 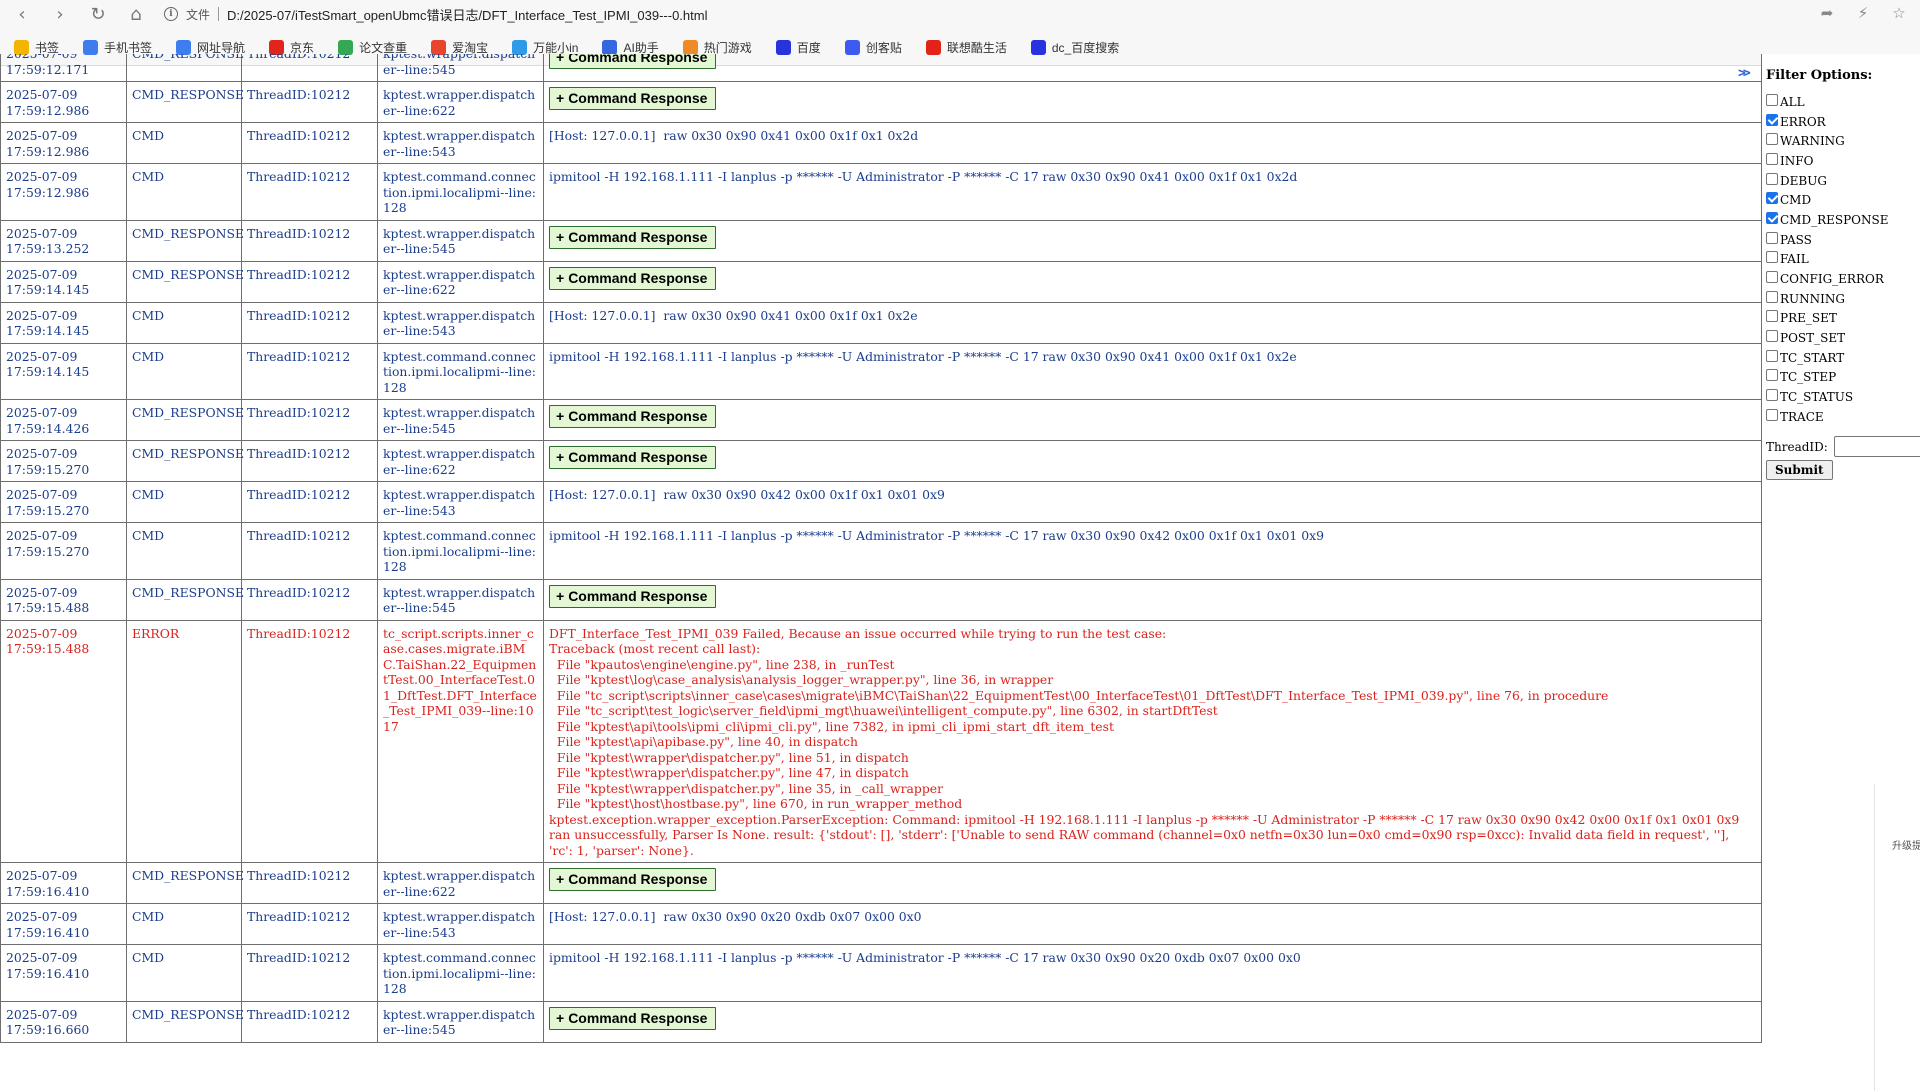 I want to click on bookmark-item: 论文查重, so click(x=372, y=47).